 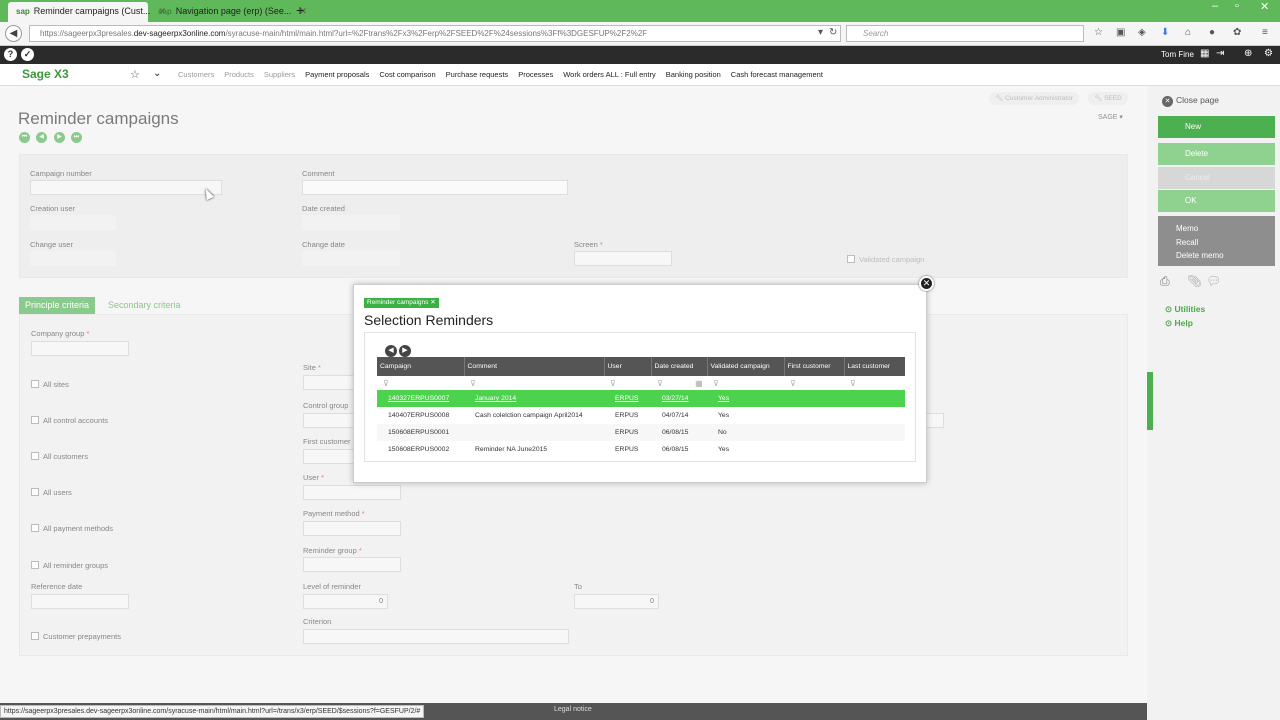 I want to click on menu-item-products: Products, so click(x=239, y=74).